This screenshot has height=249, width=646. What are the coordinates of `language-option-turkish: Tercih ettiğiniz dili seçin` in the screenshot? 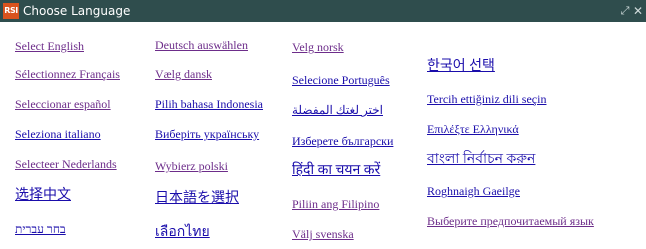 It's located at (486, 99).